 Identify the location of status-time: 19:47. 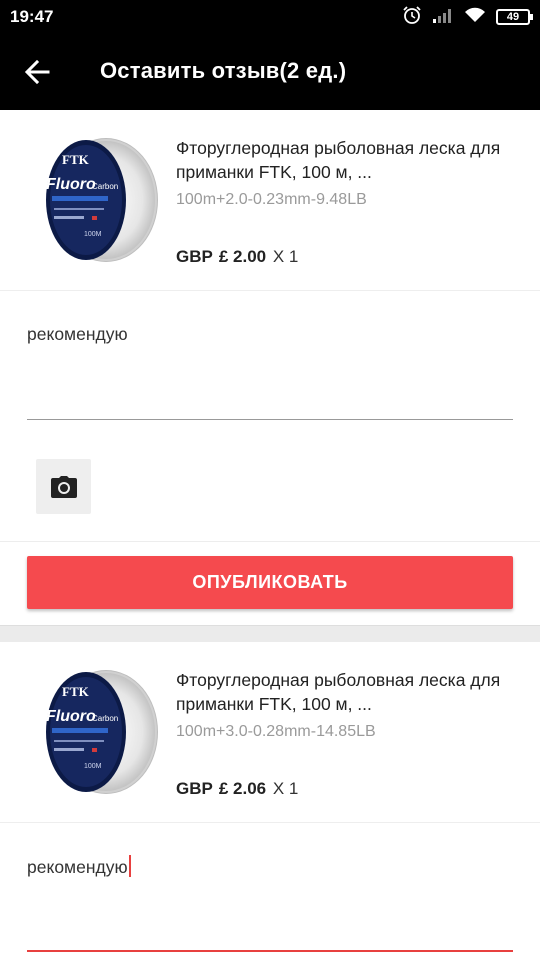
(32, 16).